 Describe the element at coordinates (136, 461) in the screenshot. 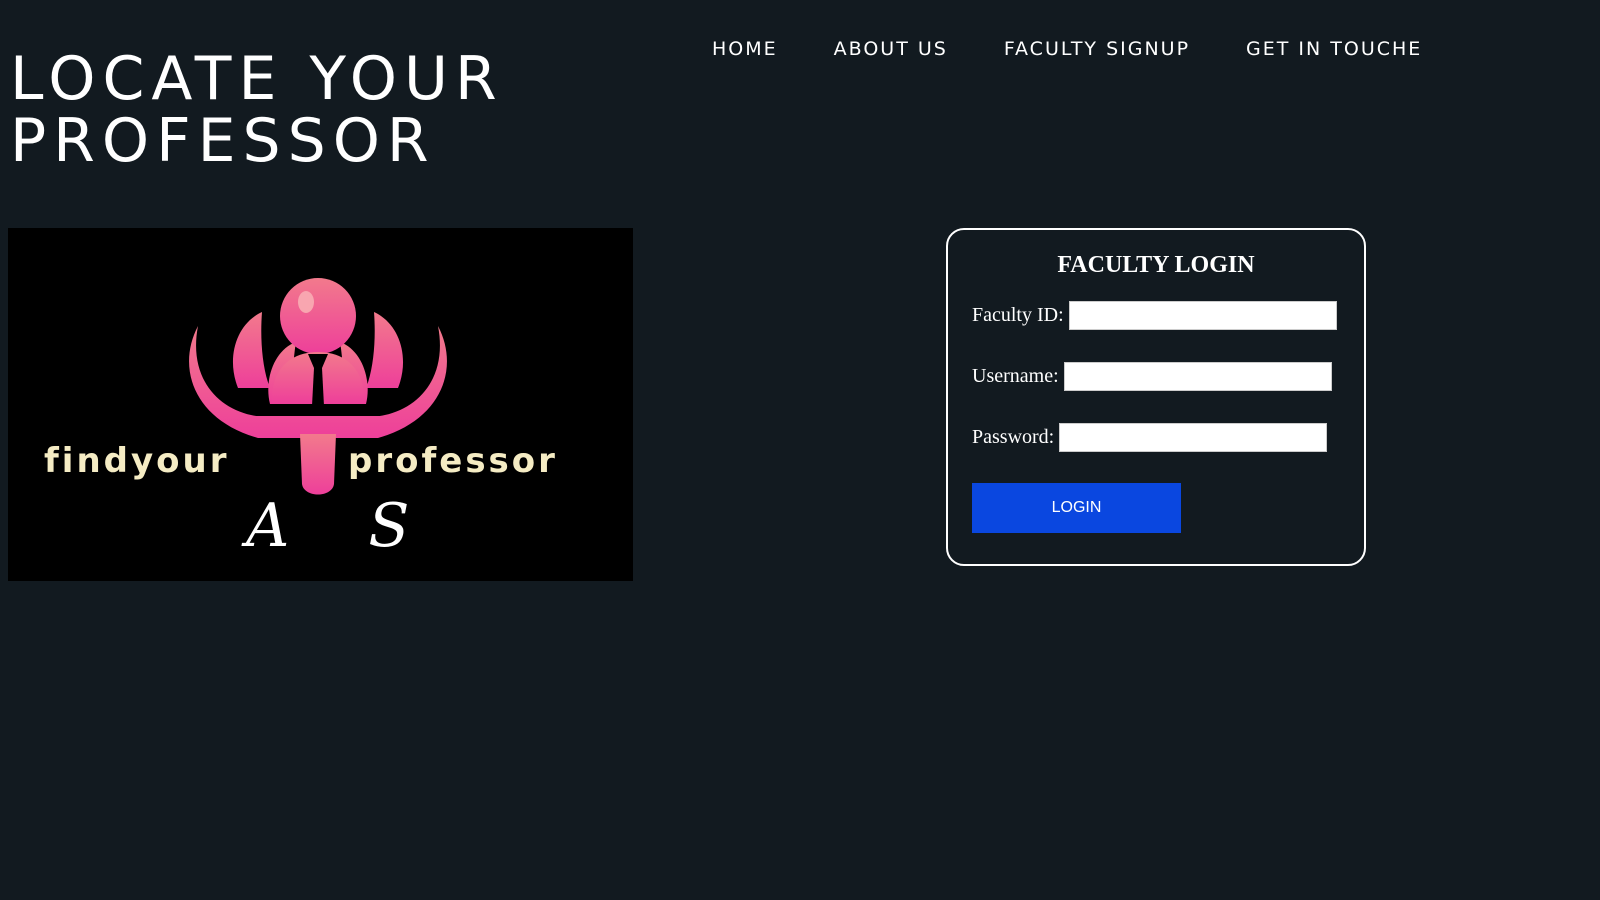

I see `logo-wordmark-left: findyour` at that location.